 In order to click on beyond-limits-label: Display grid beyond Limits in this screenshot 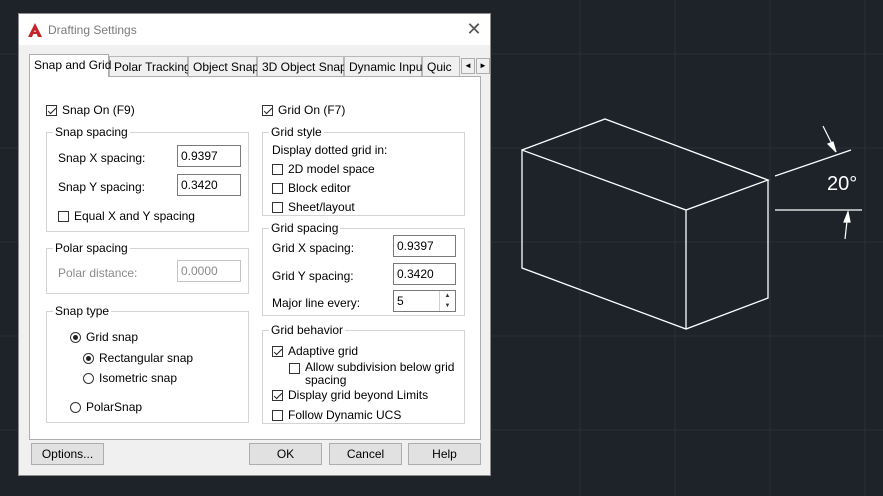, I will do `click(358, 395)`.